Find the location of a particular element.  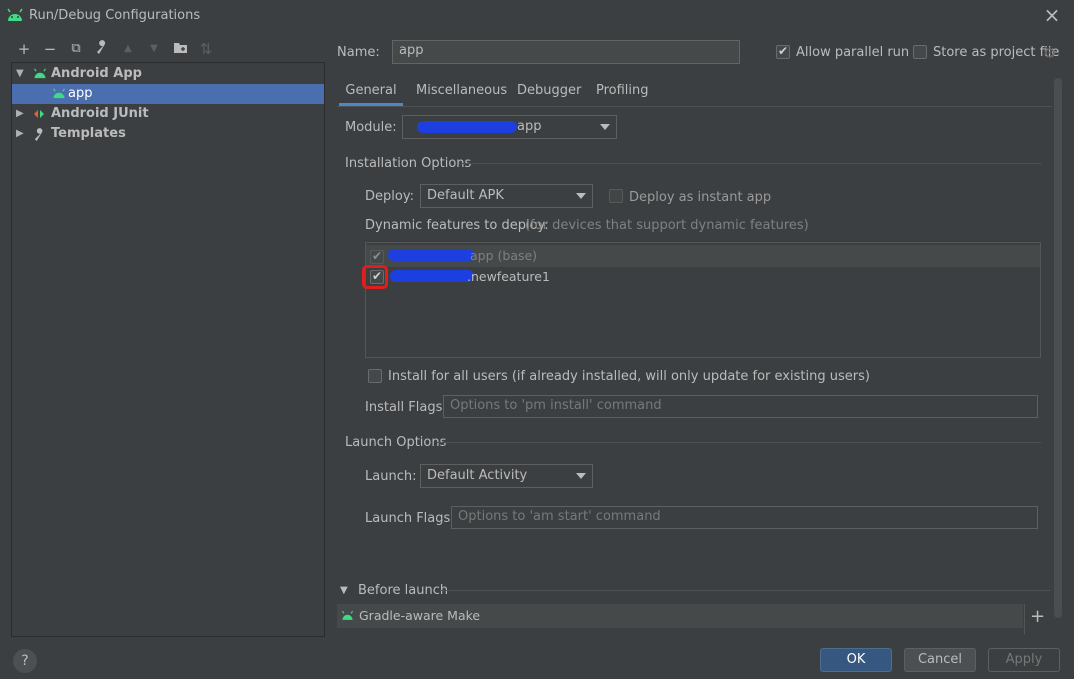

remove-config-button: − is located at coordinates (50, 49).